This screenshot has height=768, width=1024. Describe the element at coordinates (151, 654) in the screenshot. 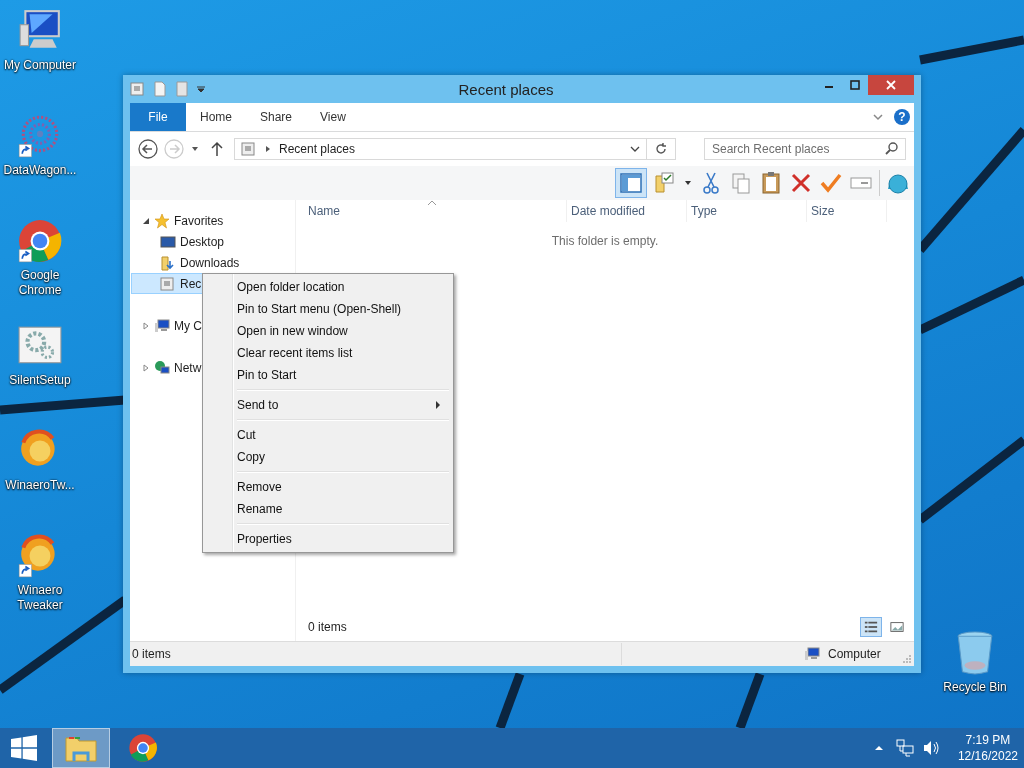

I see `status-item-count: 0 items` at that location.